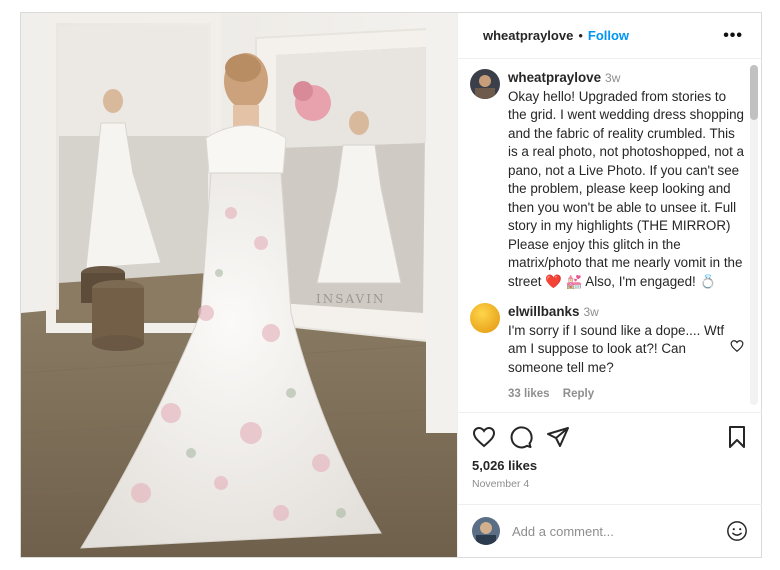 Image resolution: width=780 pixels, height=570 pixels. Describe the element at coordinates (737, 348) in the screenshot. I see `like-comment-icon` at that location.